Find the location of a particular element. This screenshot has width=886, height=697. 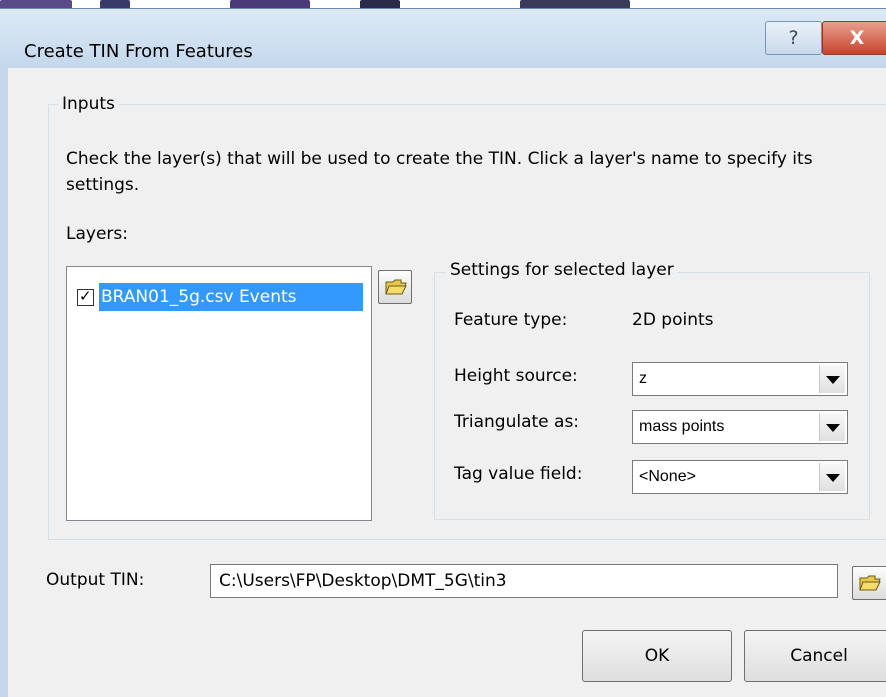

tag-value-value: <None> is located at coordinates (667, 476).